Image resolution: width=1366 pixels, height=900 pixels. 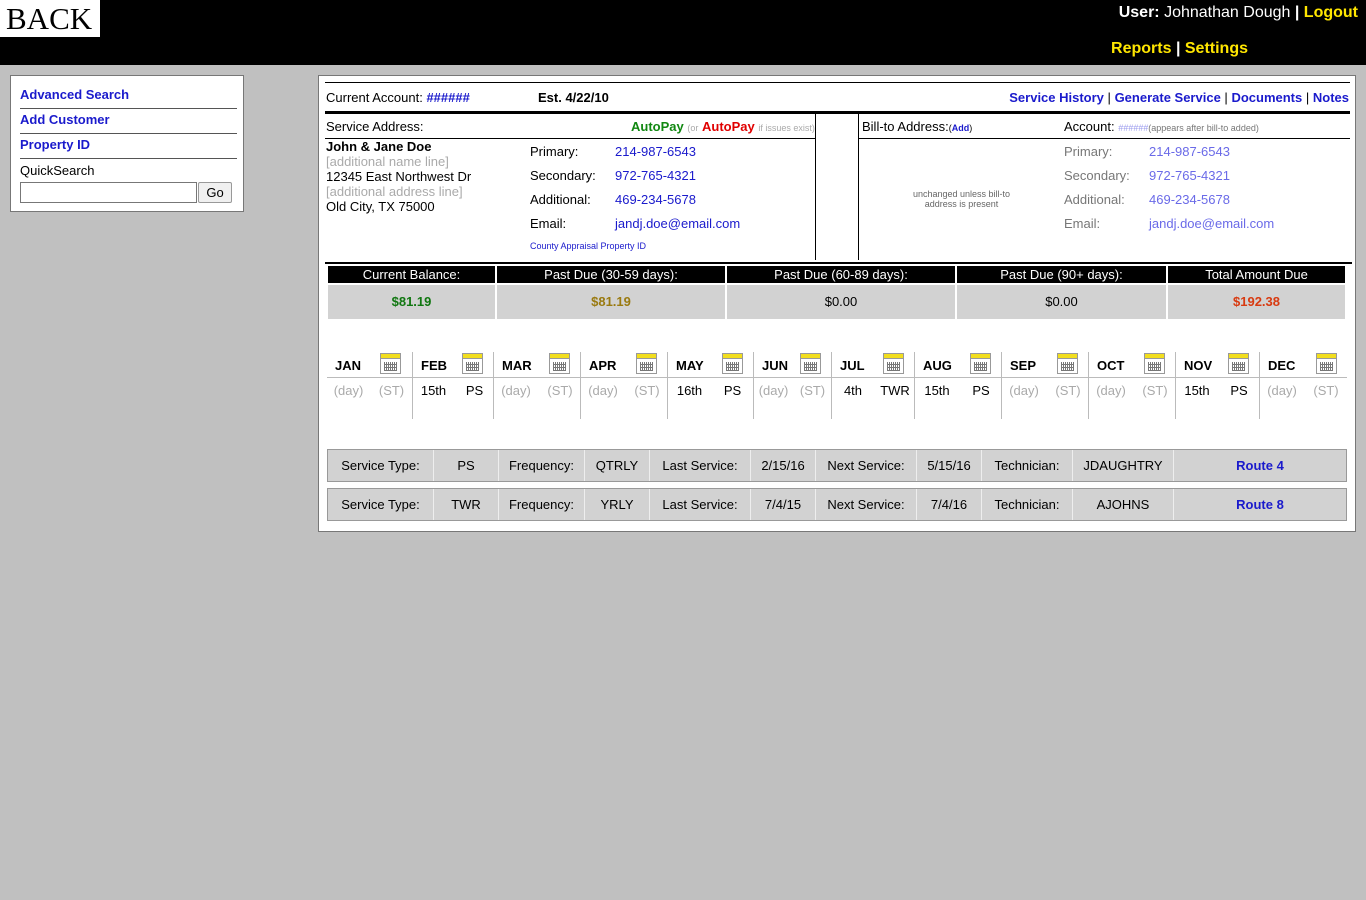 What do you see at coordinates (588, 246) in the screenshot?
I see `county-appraisal-link: County Appraisal Property ID` at bounding box center [588, 246].